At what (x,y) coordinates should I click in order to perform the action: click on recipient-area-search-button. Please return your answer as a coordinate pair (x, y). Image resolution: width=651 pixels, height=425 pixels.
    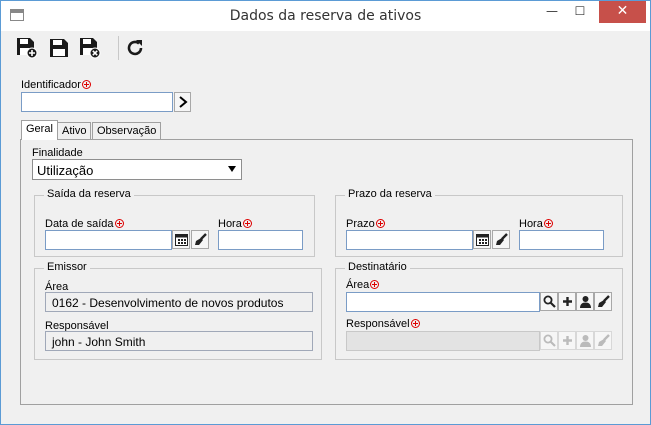
    Looking at the image, I should click on (549, 301).